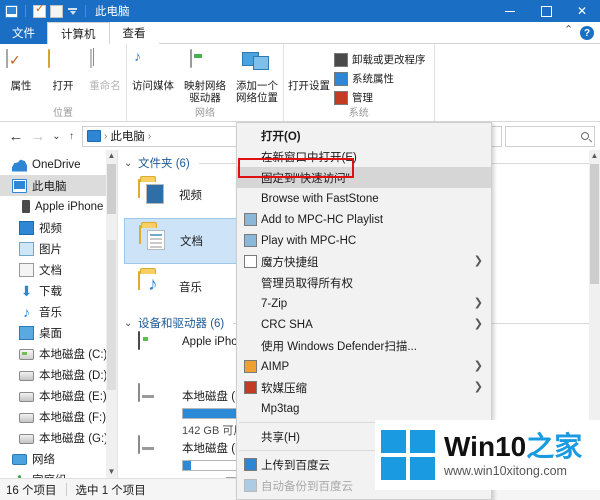  Describe the element at coordinates (58, 185) in the screenshot. I see `sidebar-item-1: 此电脑` at that location.